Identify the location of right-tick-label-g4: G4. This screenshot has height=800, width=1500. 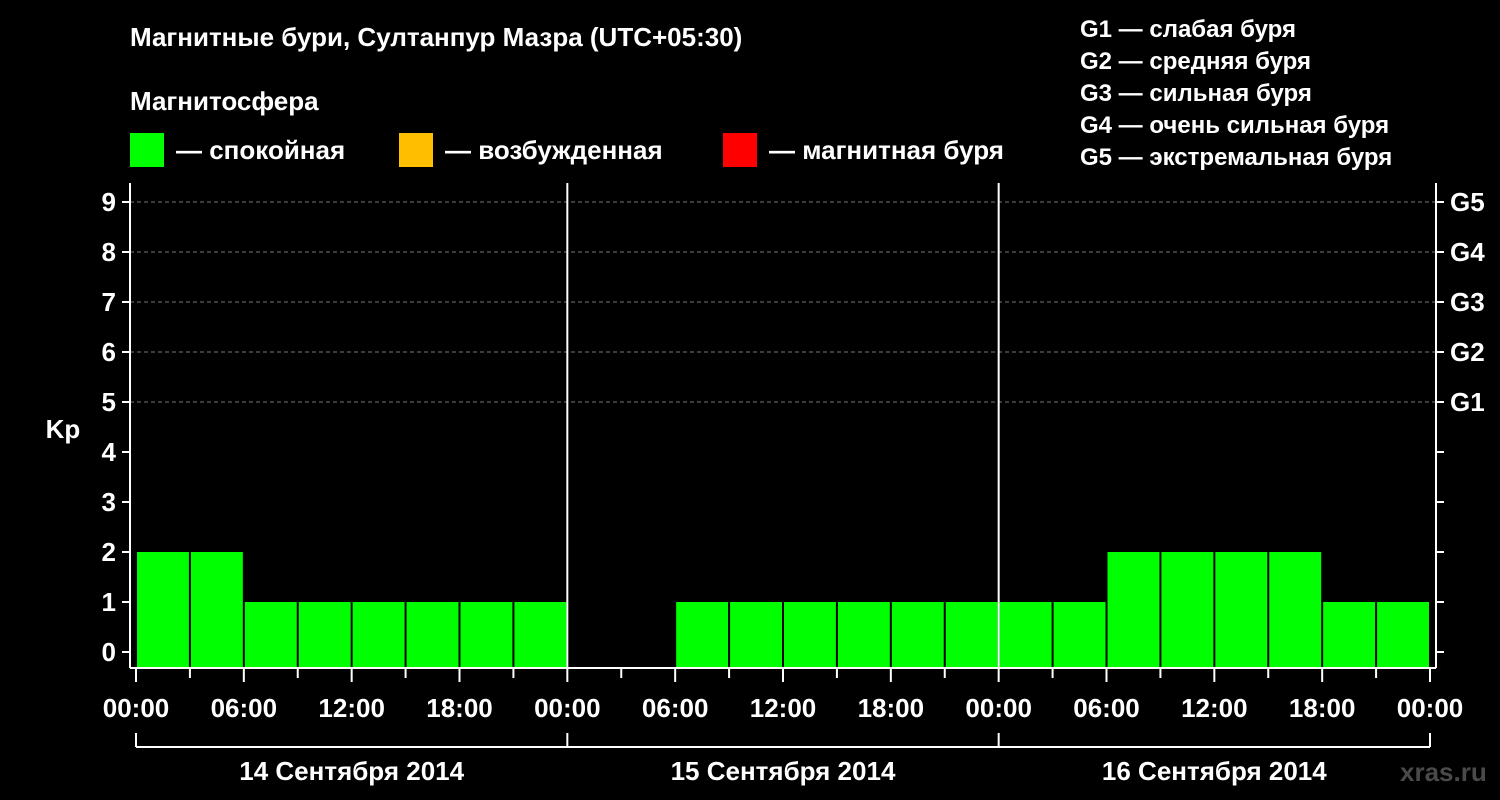
(1467, 252).